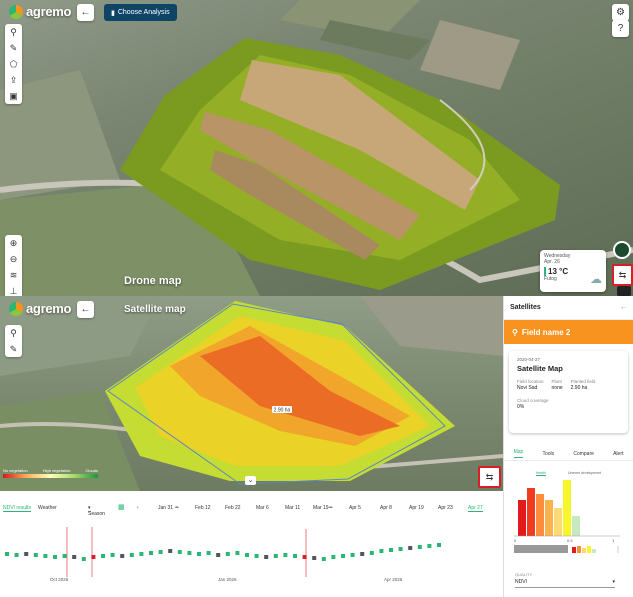 The image size is (633, 597). What do you see at coordinates (13, 80) in the screenshot?
I see `upload-icon: ⇪` at bounding box center [13, 80].